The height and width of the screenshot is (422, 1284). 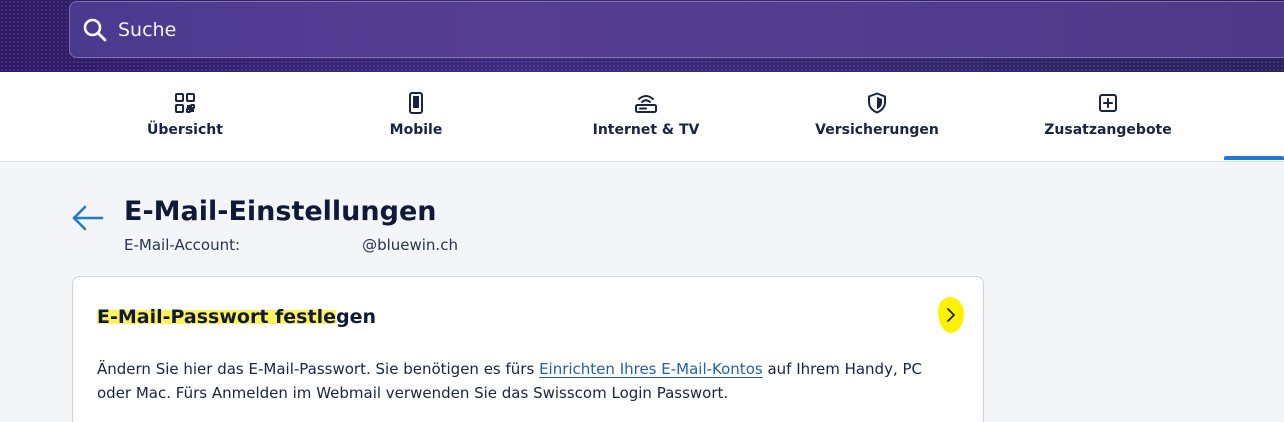 What do you see at coordinates (877, 130) in the screenshot?
I see `tab-label: Versicherungen` at bounding box center [877, 130].